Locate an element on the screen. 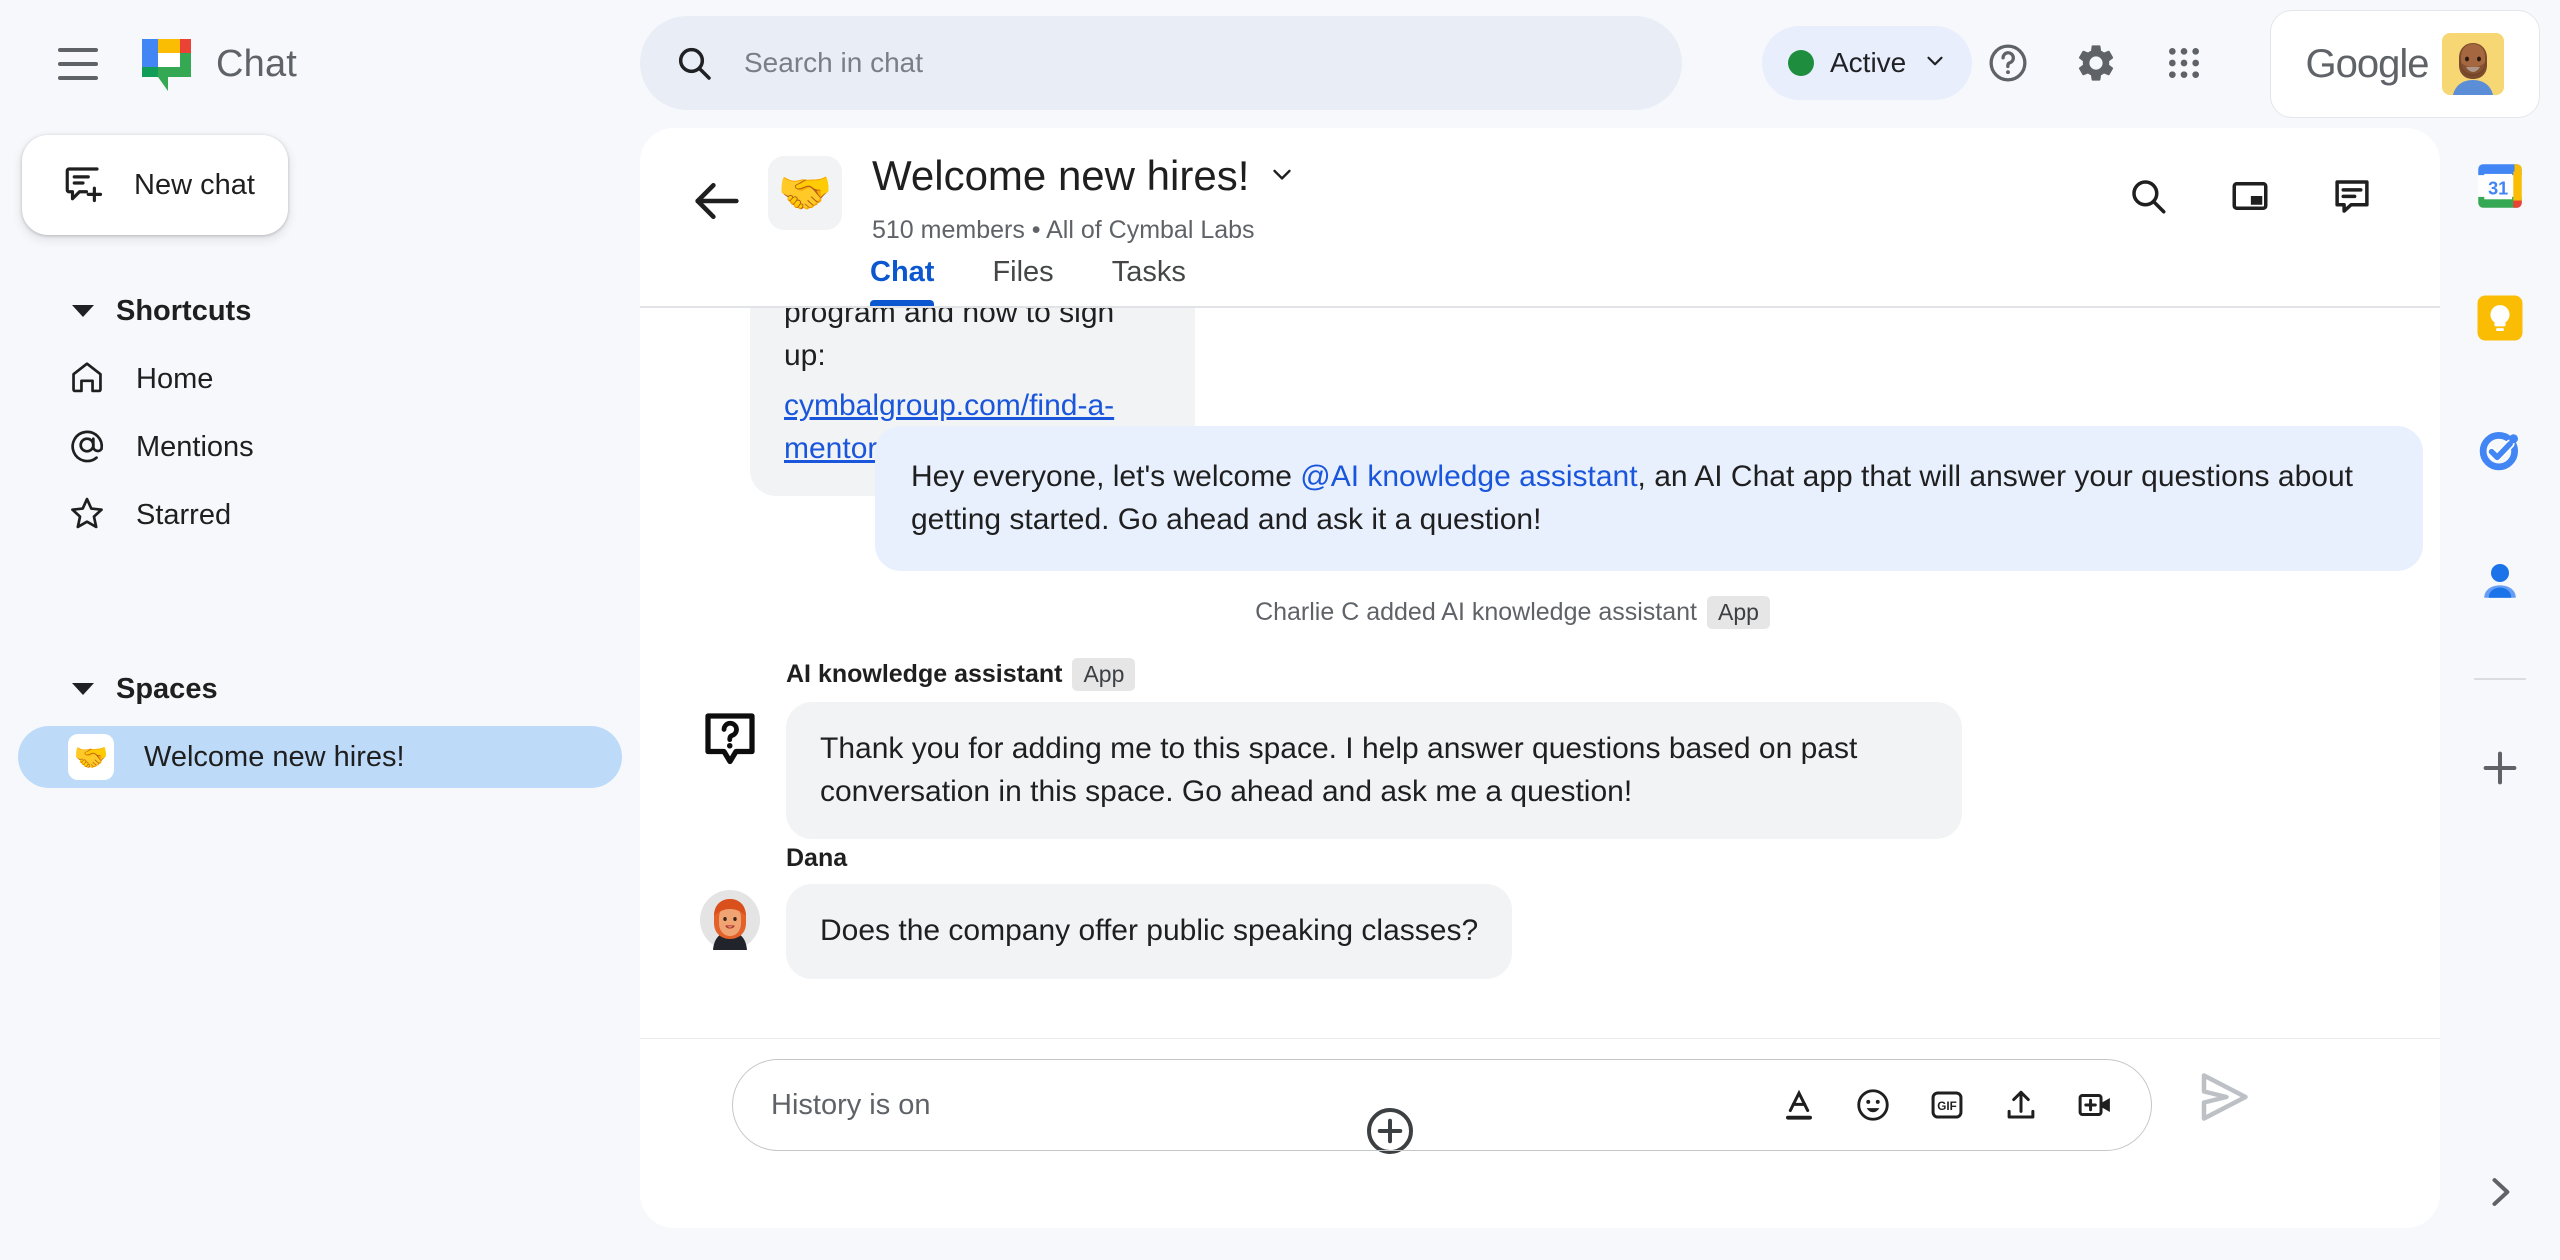  picture-in-picture-icon is located at coordinates (2250, 196).